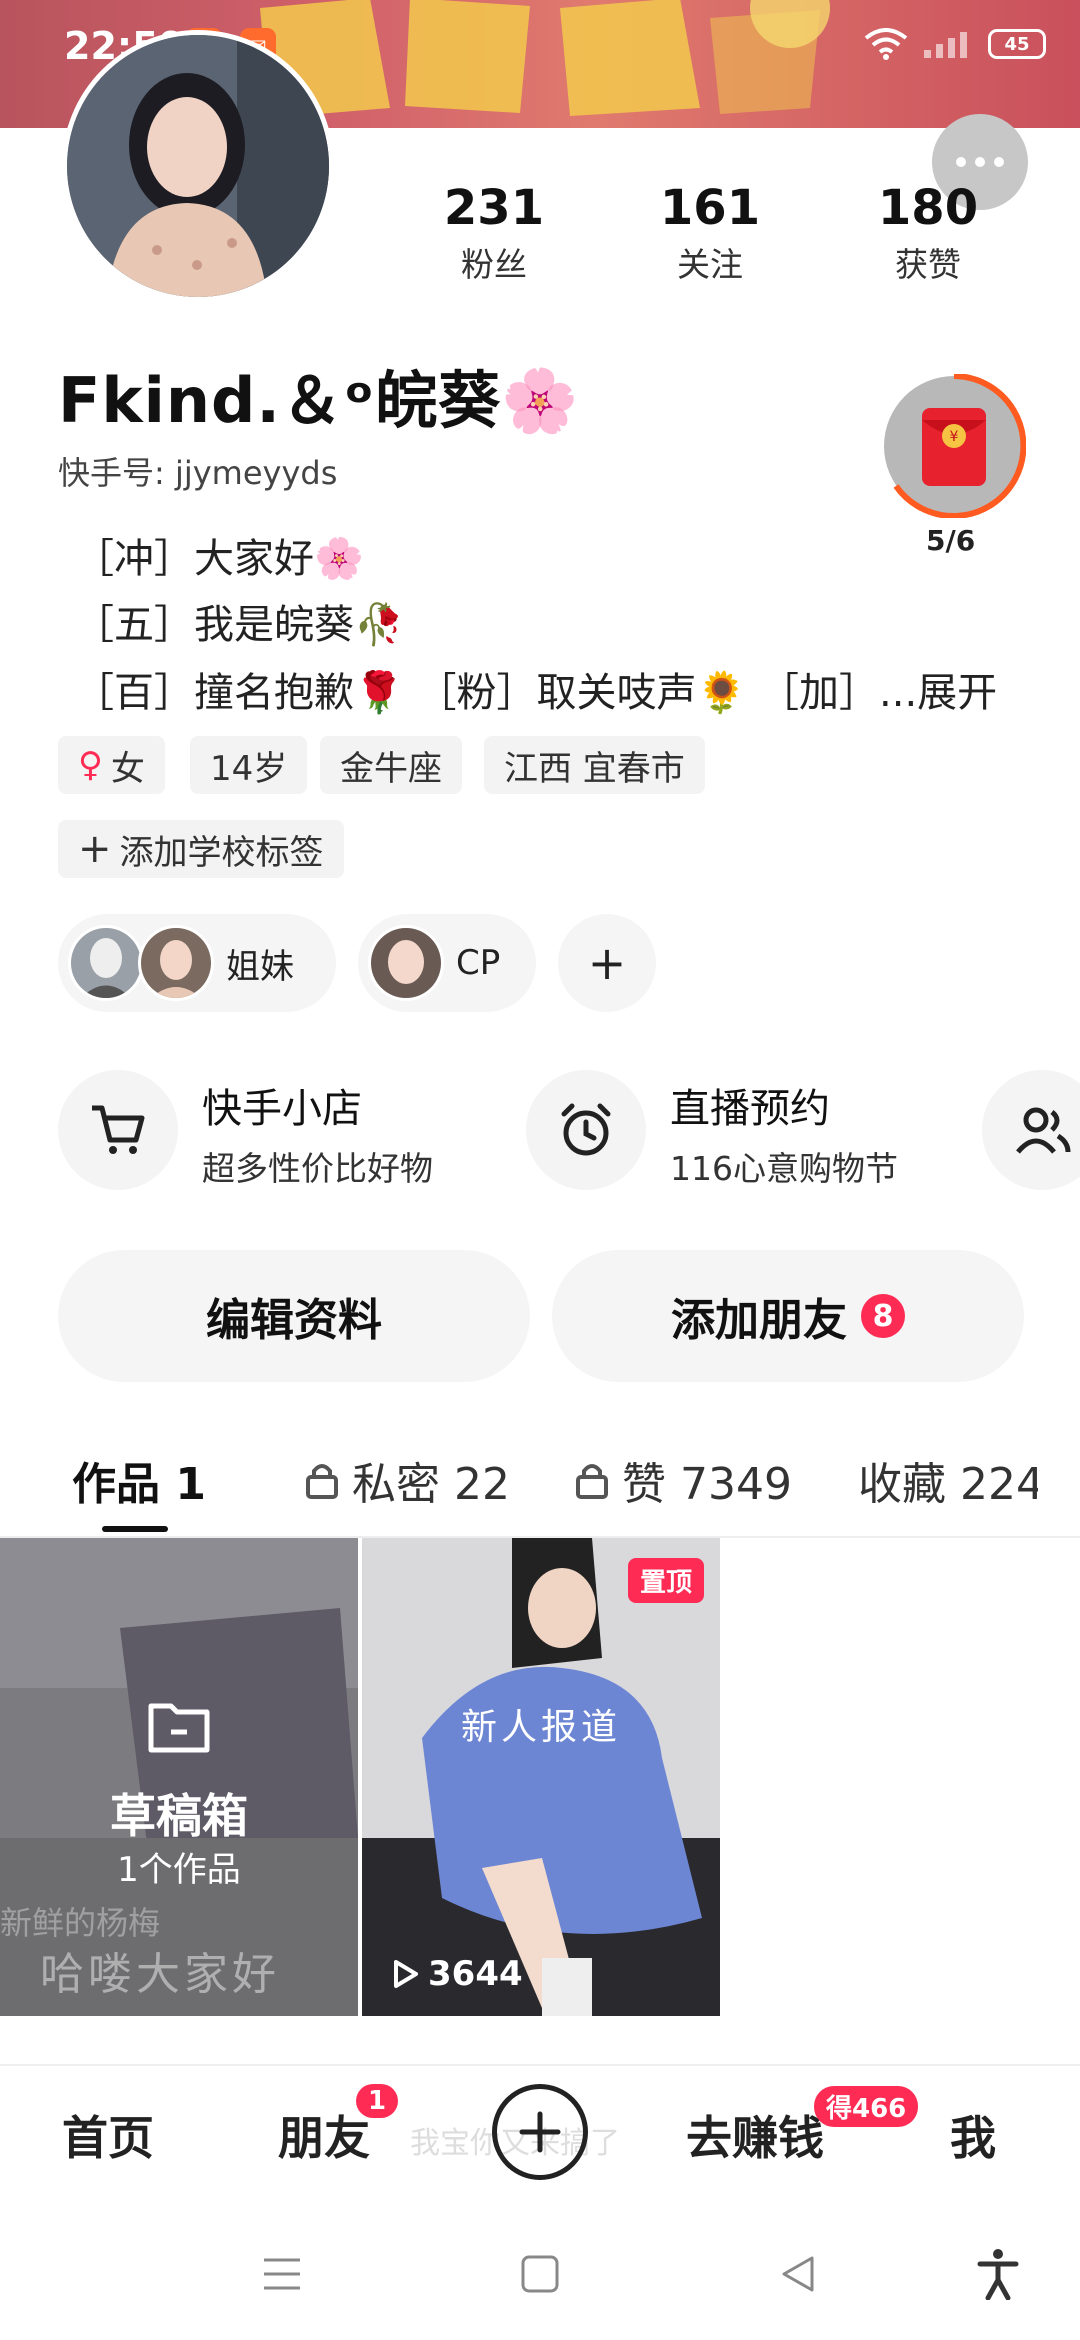 This screenshot has width=1080, height=2340. I want to click on stat-value: 231, so click(494, 208).